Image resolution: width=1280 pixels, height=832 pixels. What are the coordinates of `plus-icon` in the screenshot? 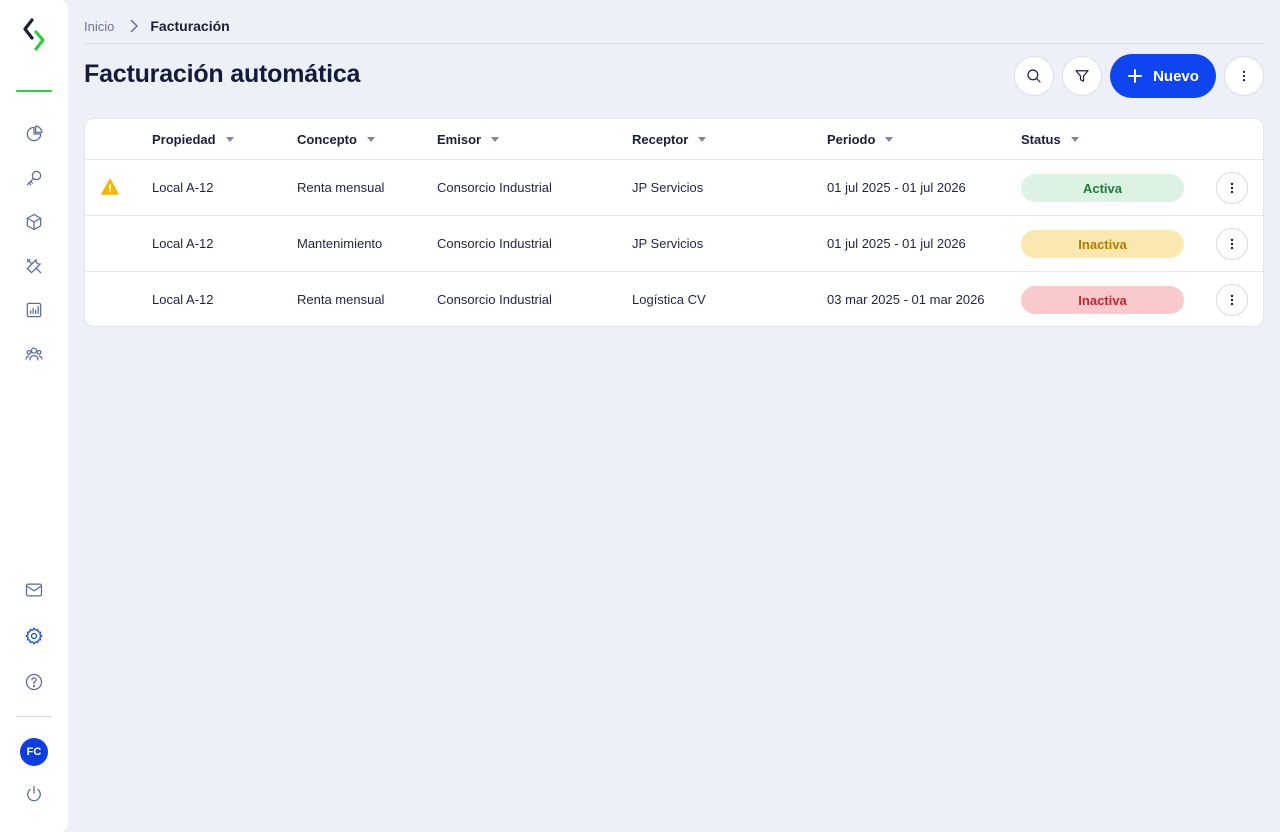 It's located at (1135, 76).